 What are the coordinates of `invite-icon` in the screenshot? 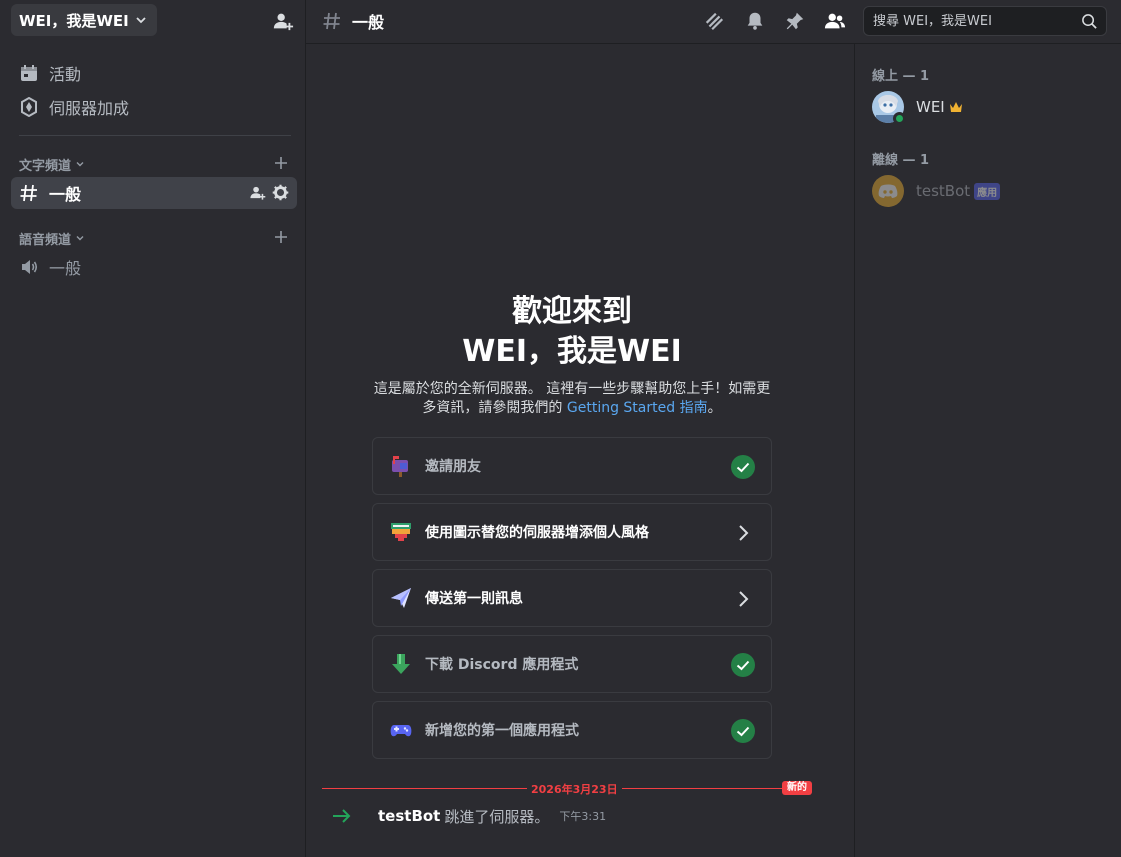 It's located at (257, 192).